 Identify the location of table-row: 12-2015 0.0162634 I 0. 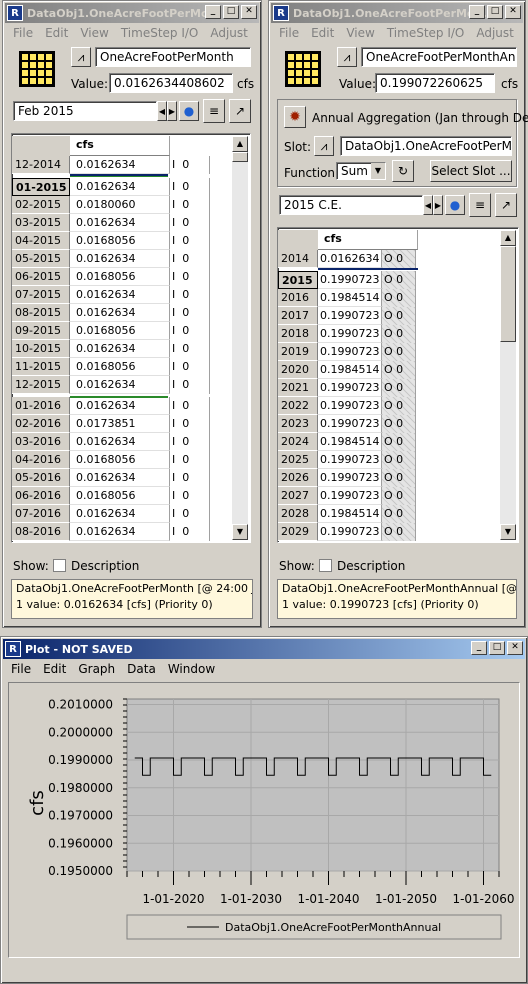
(111, 385).